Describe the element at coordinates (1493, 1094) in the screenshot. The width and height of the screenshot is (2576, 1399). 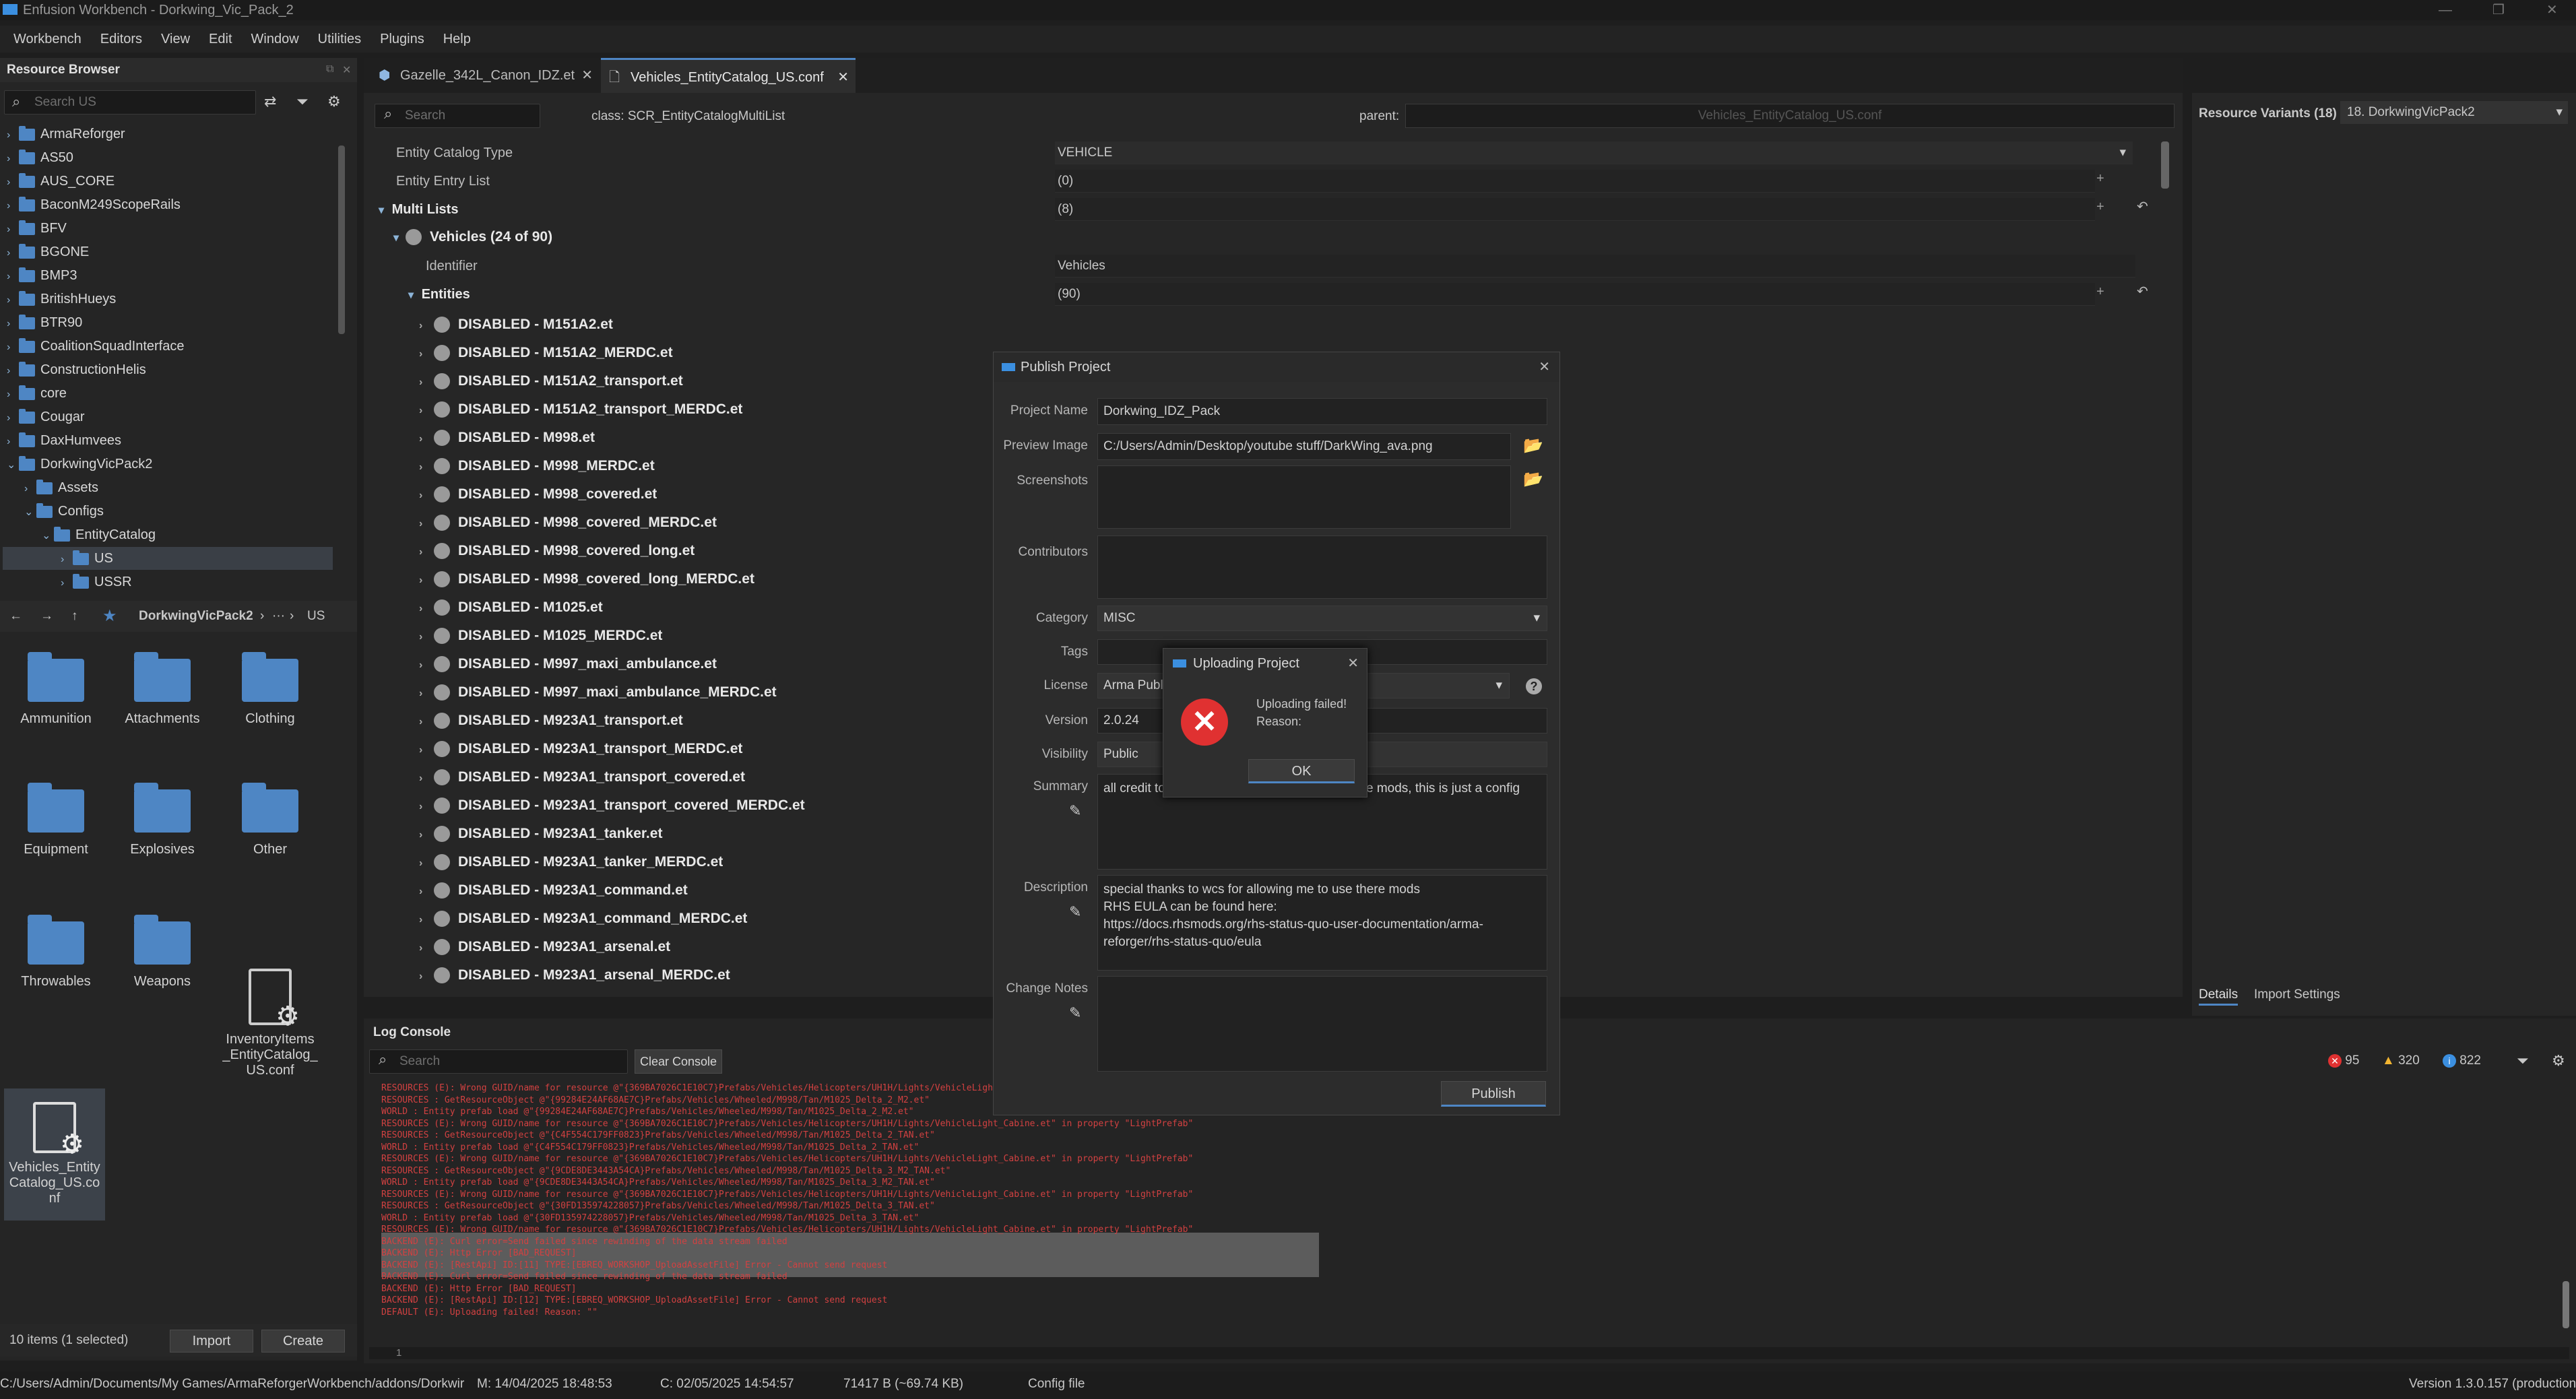
I see `publish-button: Publish` at that location.